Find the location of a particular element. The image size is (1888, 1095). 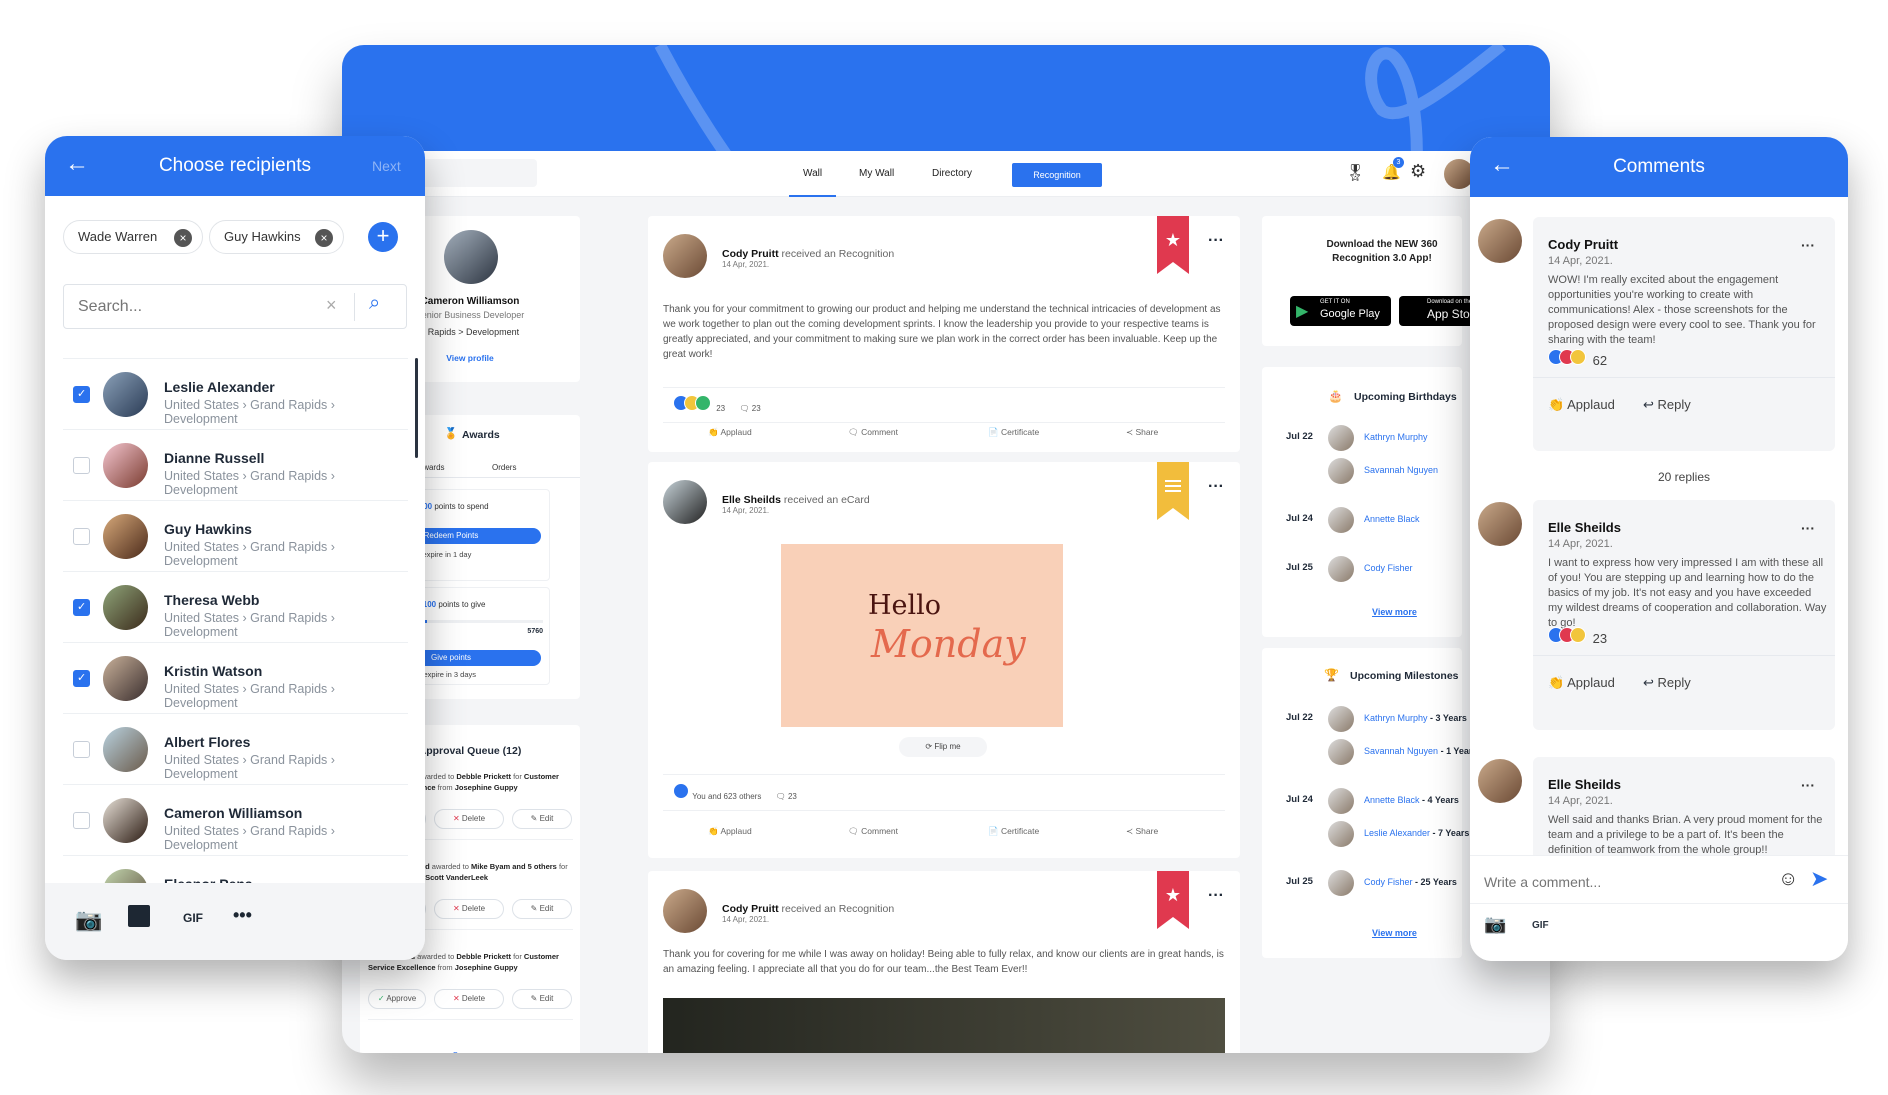

tab-my-wall: My Wall is located at coordinates (876, 174).